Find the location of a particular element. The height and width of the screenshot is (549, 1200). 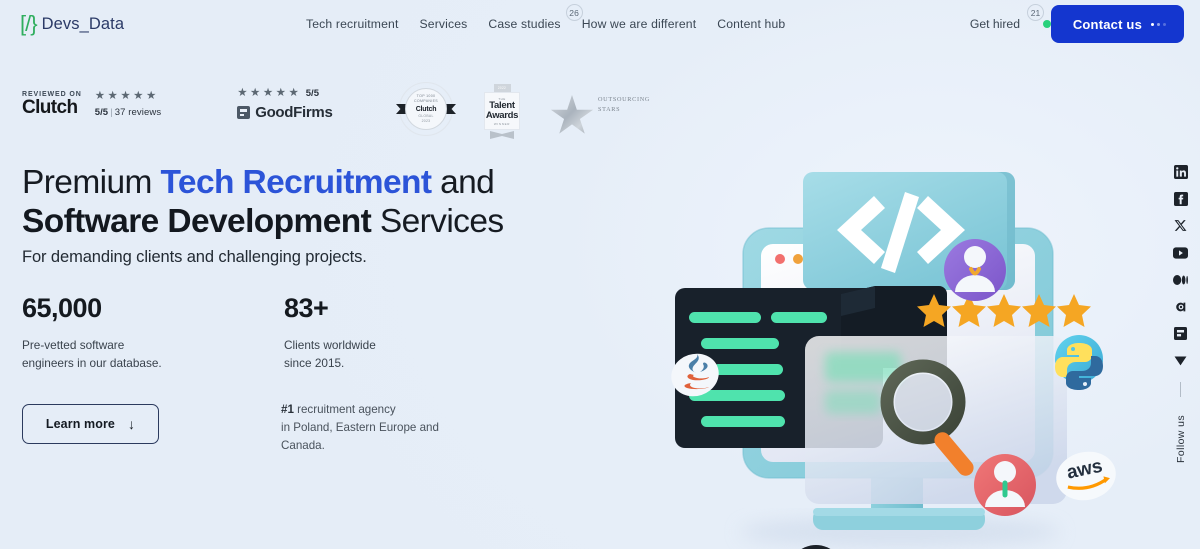

nav-item-tech-recruitment: Tech recruitment is located at coordinates (352, 22).